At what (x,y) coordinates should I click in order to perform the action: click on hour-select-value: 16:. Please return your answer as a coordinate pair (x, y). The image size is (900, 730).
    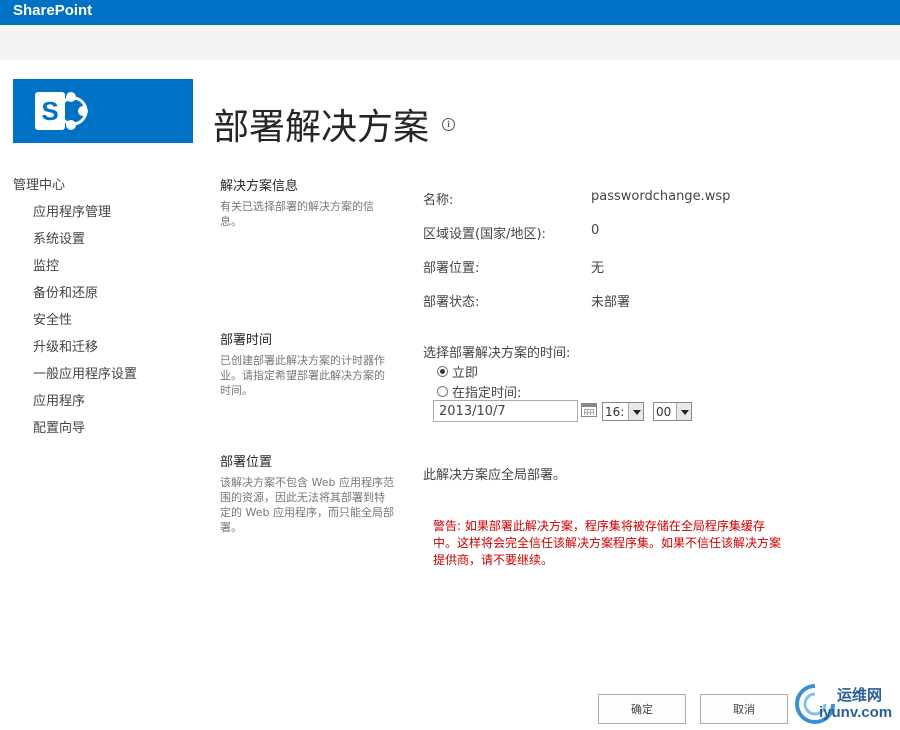
    Looking at the image, I should click on (615, 411).